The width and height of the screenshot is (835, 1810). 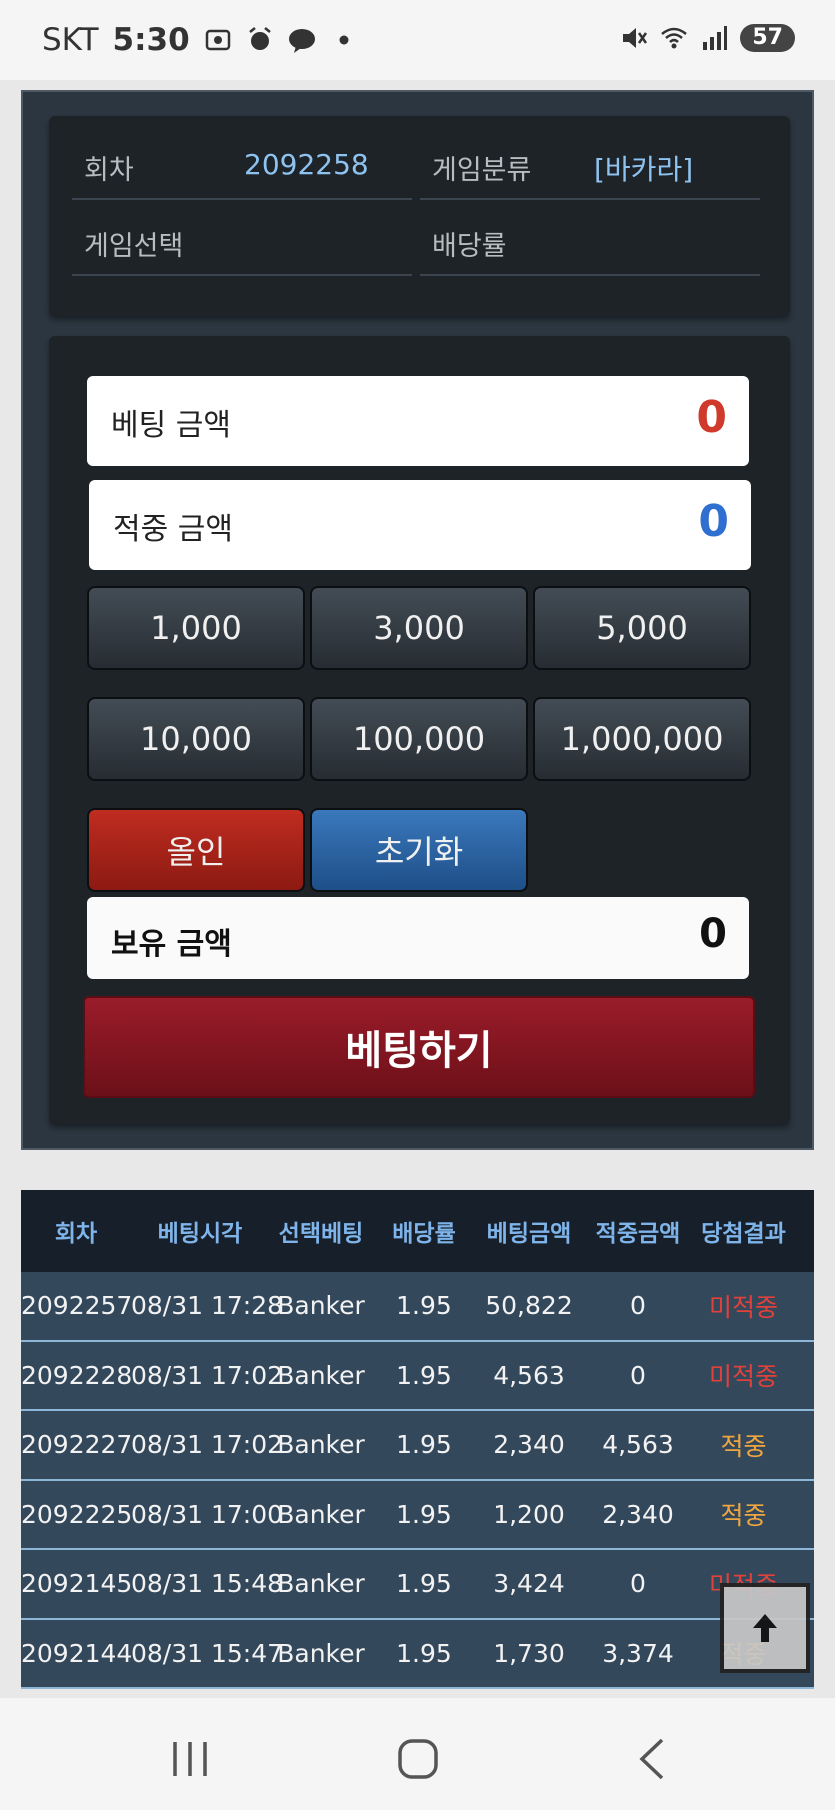 I want to click on alarm-icon, so click(x=260, y=40).